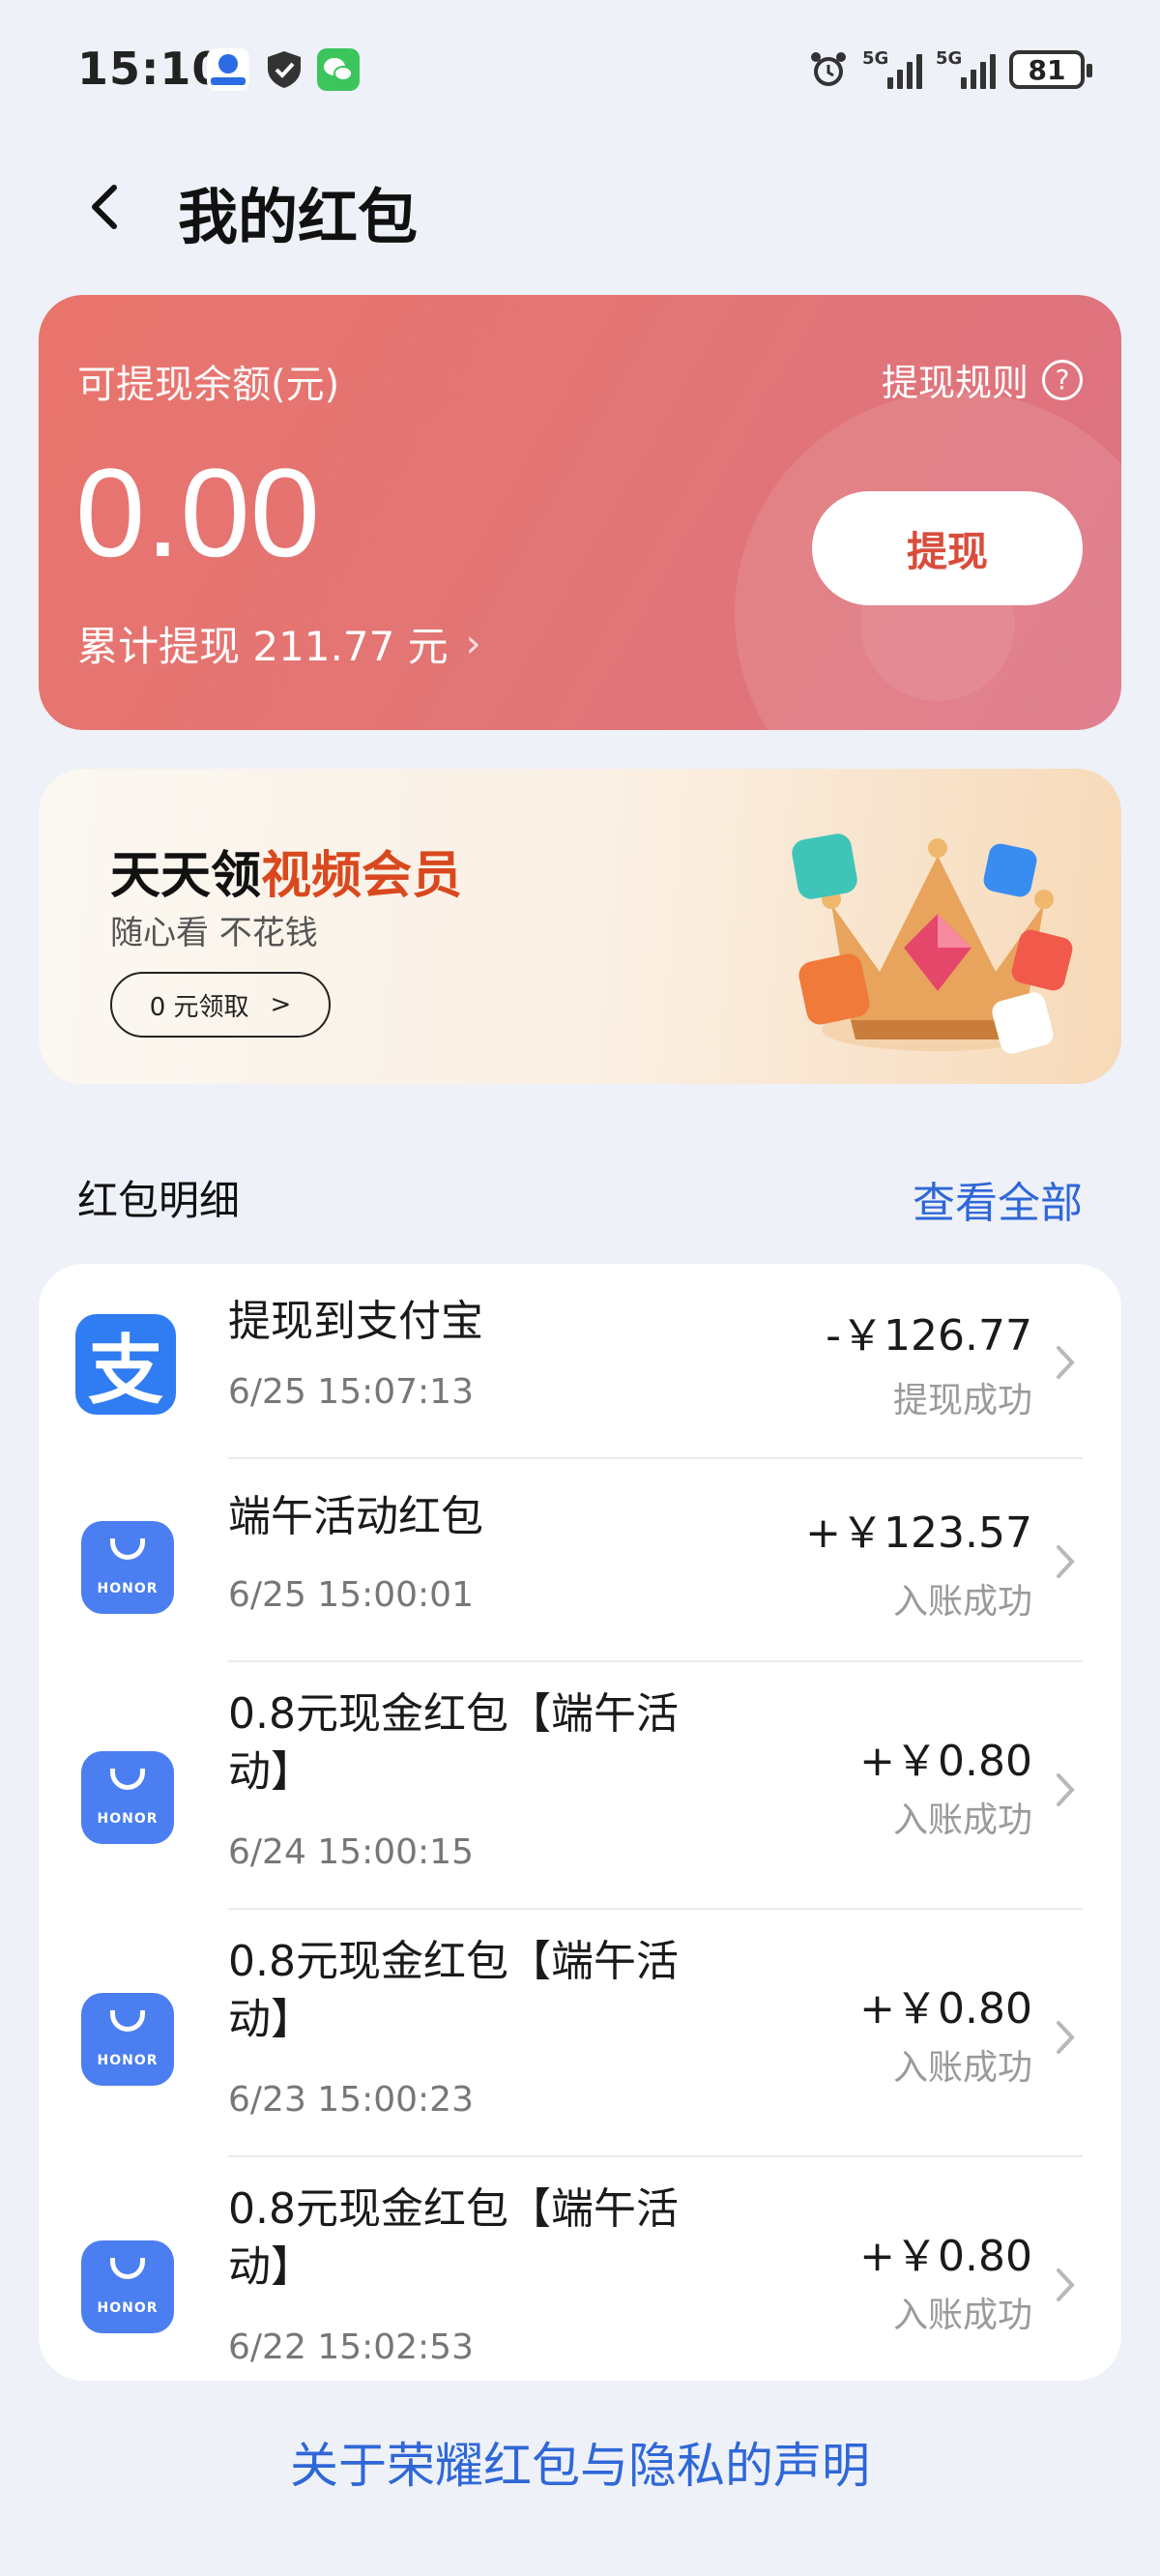  I want to click on battery-icon: 81, so click(1051, 69).